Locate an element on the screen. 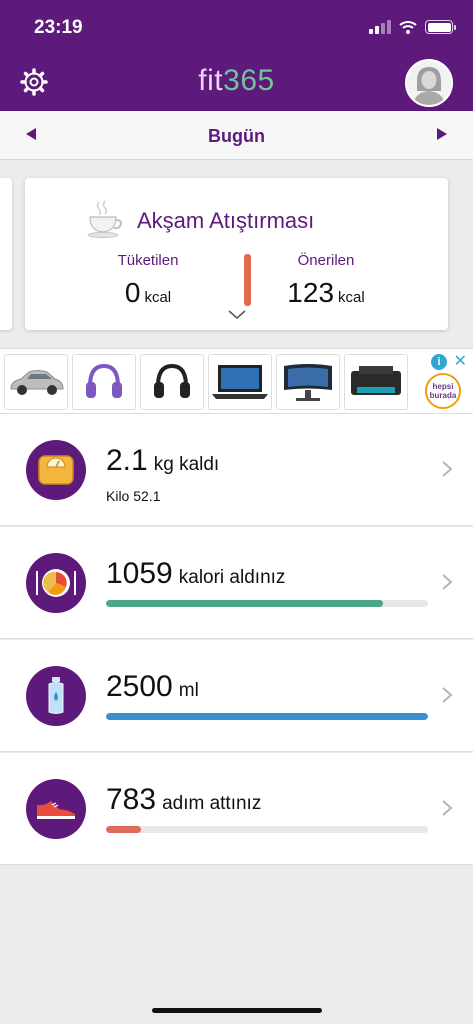 This screenshot has width=473, height=1024. monitor-icon is located at coordinates (308, 382).